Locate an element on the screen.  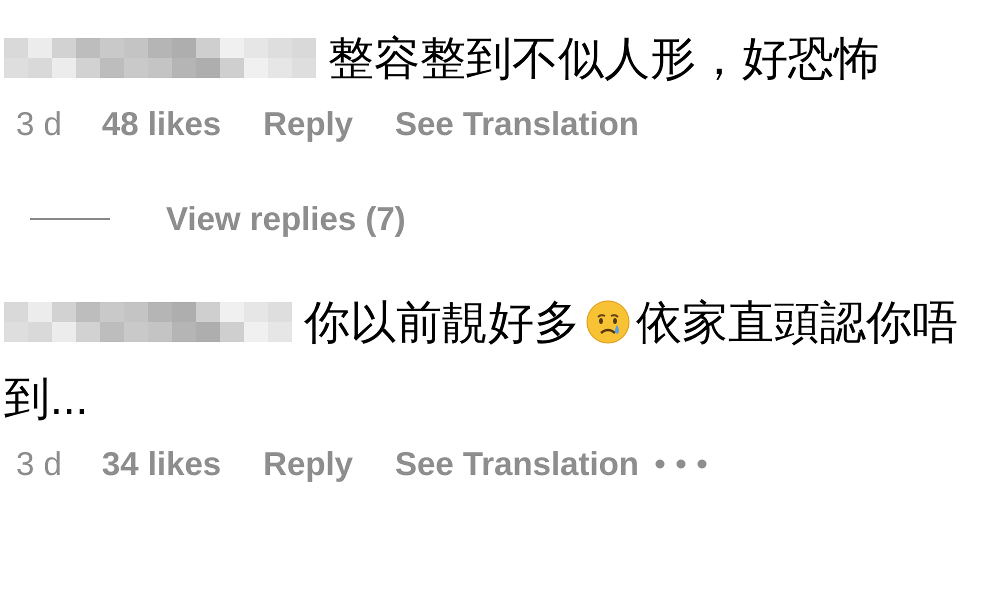
likes-count: 48 likes is located at coordinates (162, 124).